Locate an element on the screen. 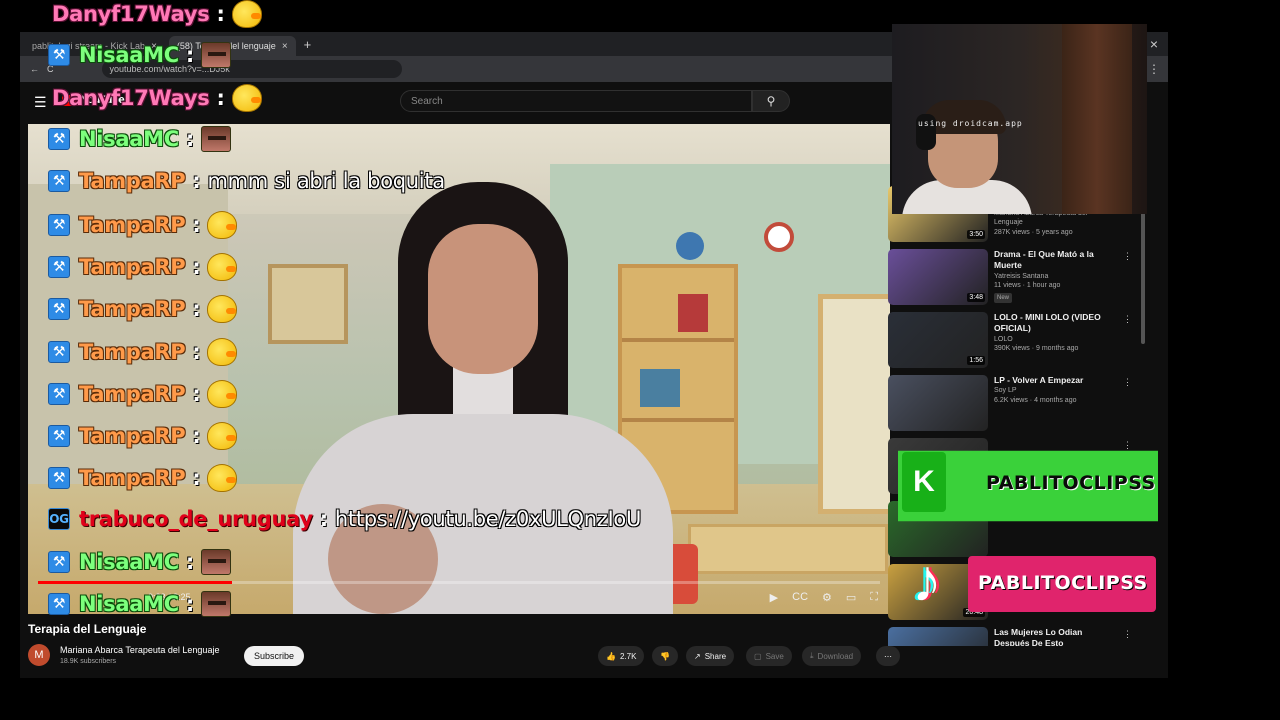 The width and height of the screenshot is (1280, 720). recommendation-info: Las Mujeres Lo Odian Después De Esto is located at coordinates (1064, 636).